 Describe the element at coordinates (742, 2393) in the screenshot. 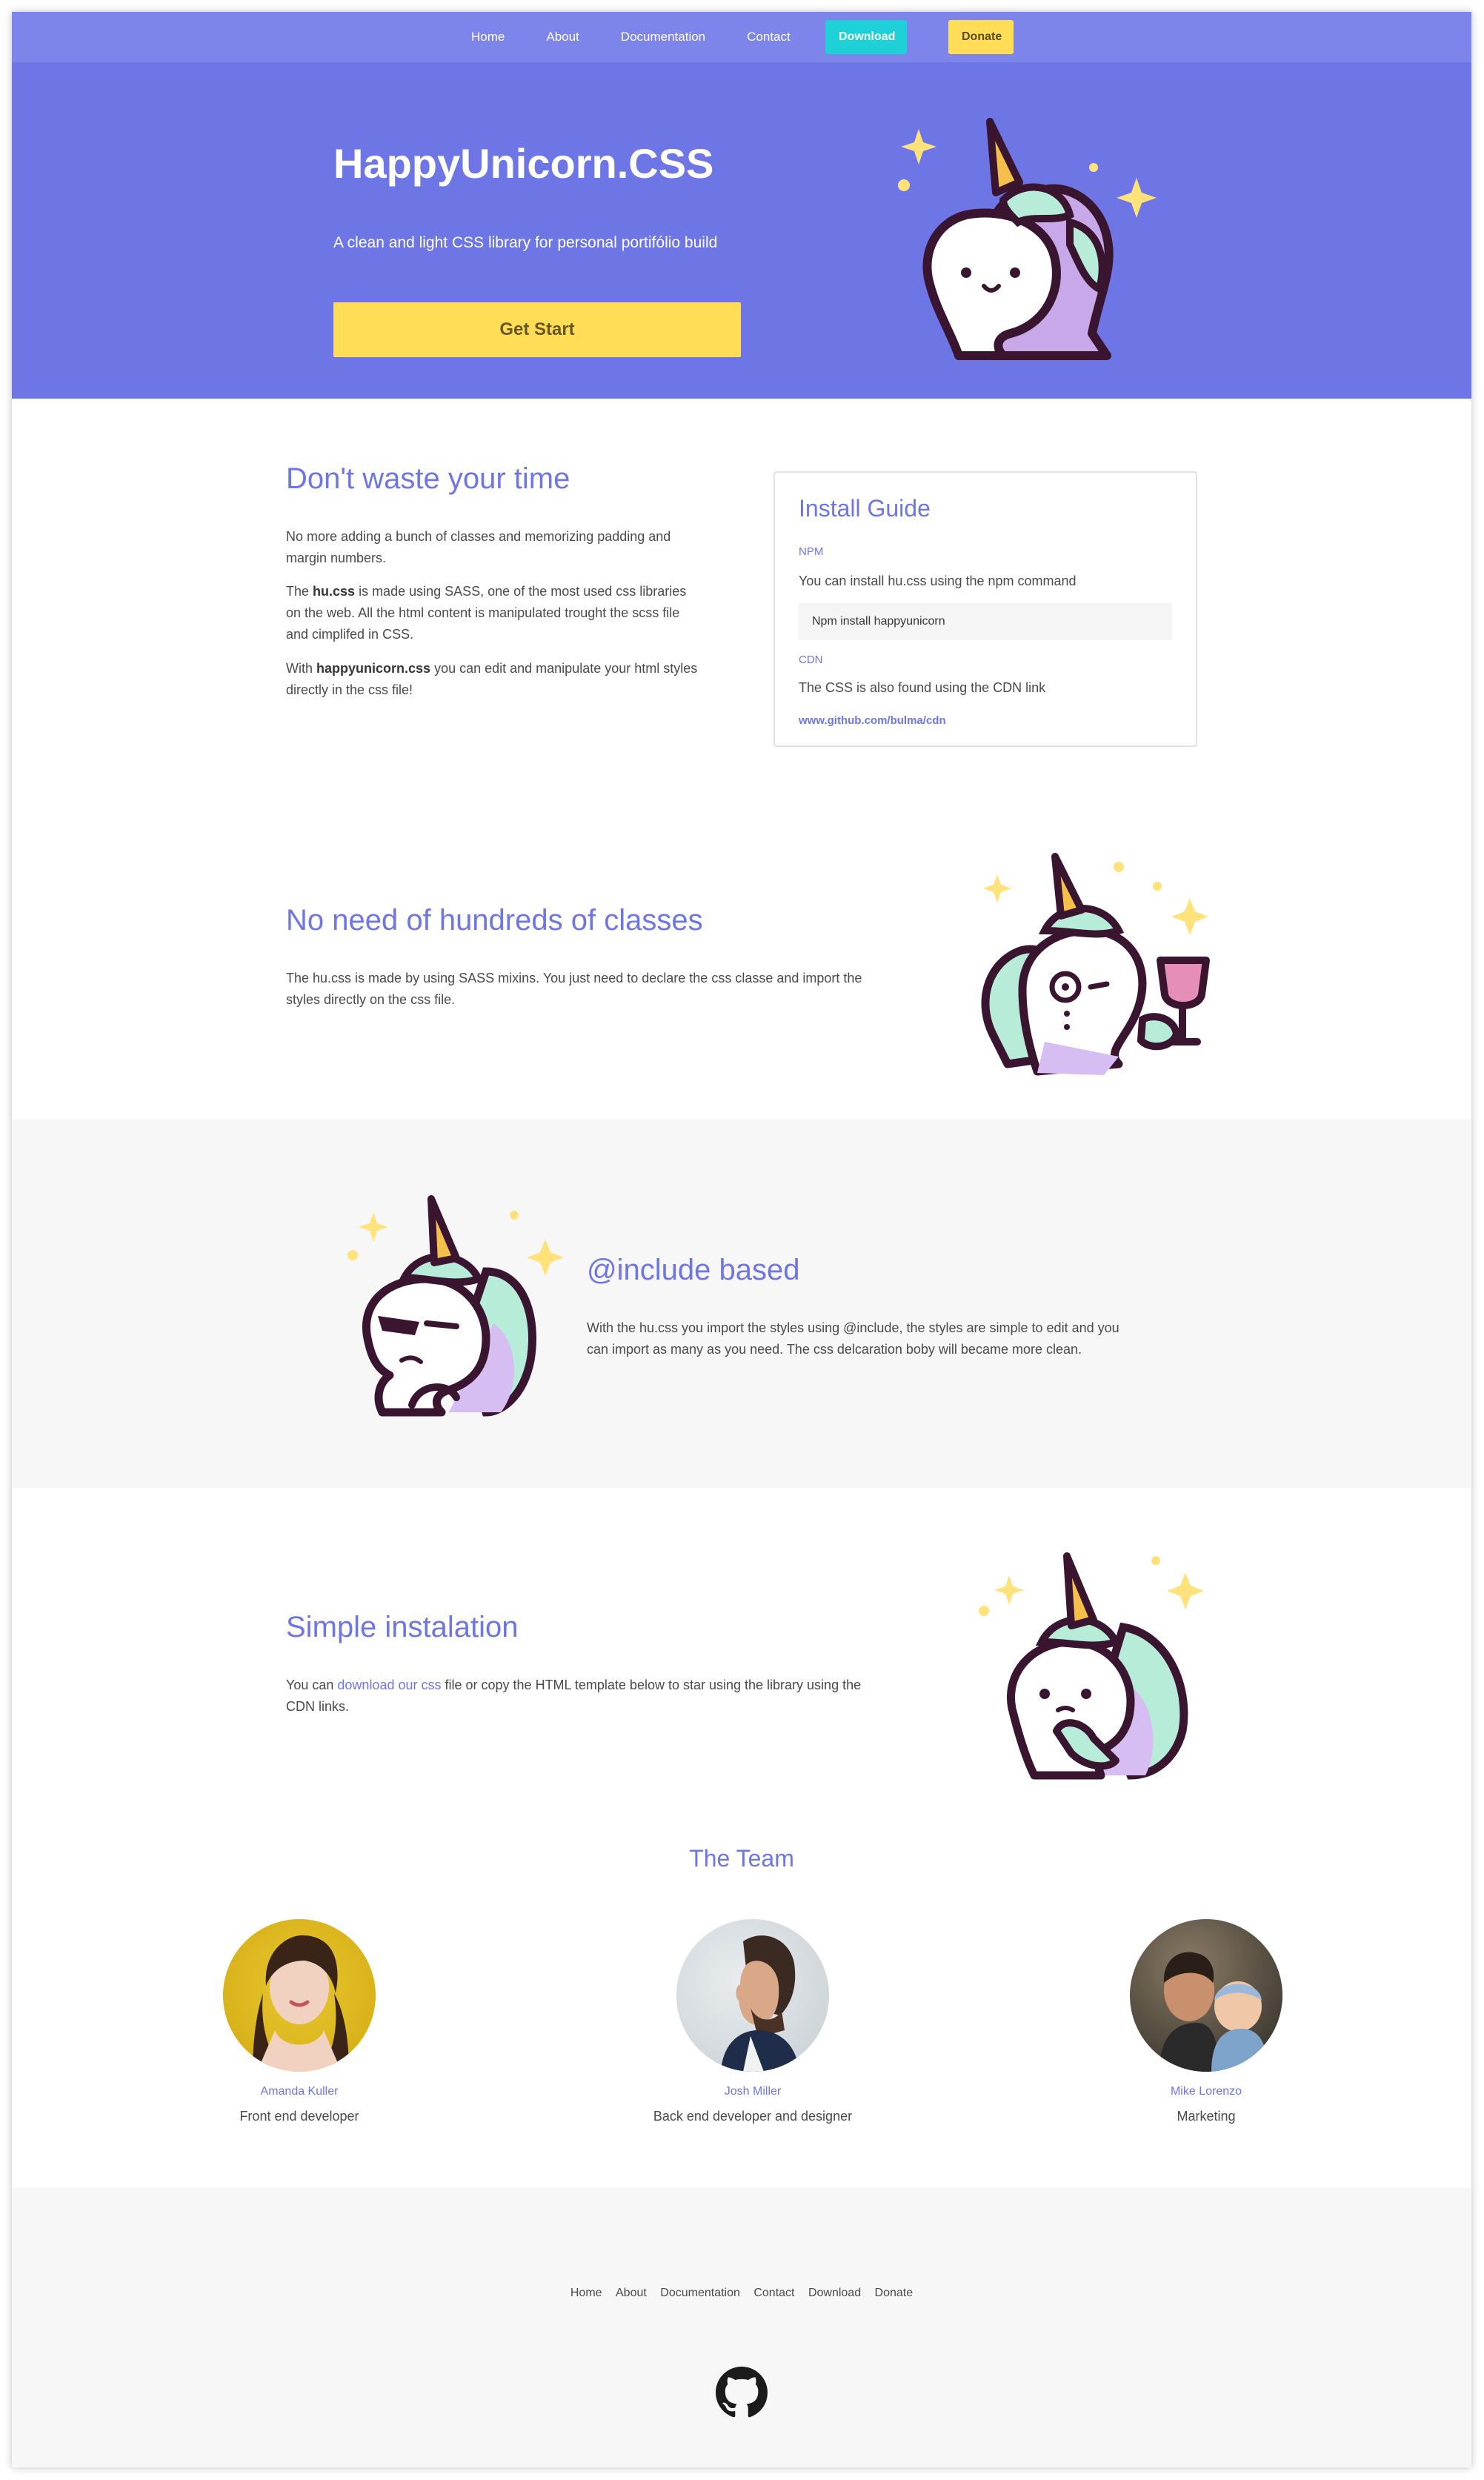

I see `github-icon` at that location.